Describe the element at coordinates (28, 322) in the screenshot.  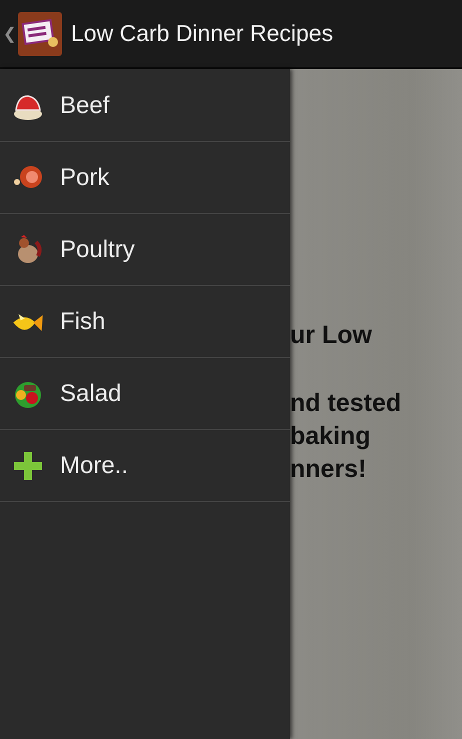
I see `fish-icon` at that location.